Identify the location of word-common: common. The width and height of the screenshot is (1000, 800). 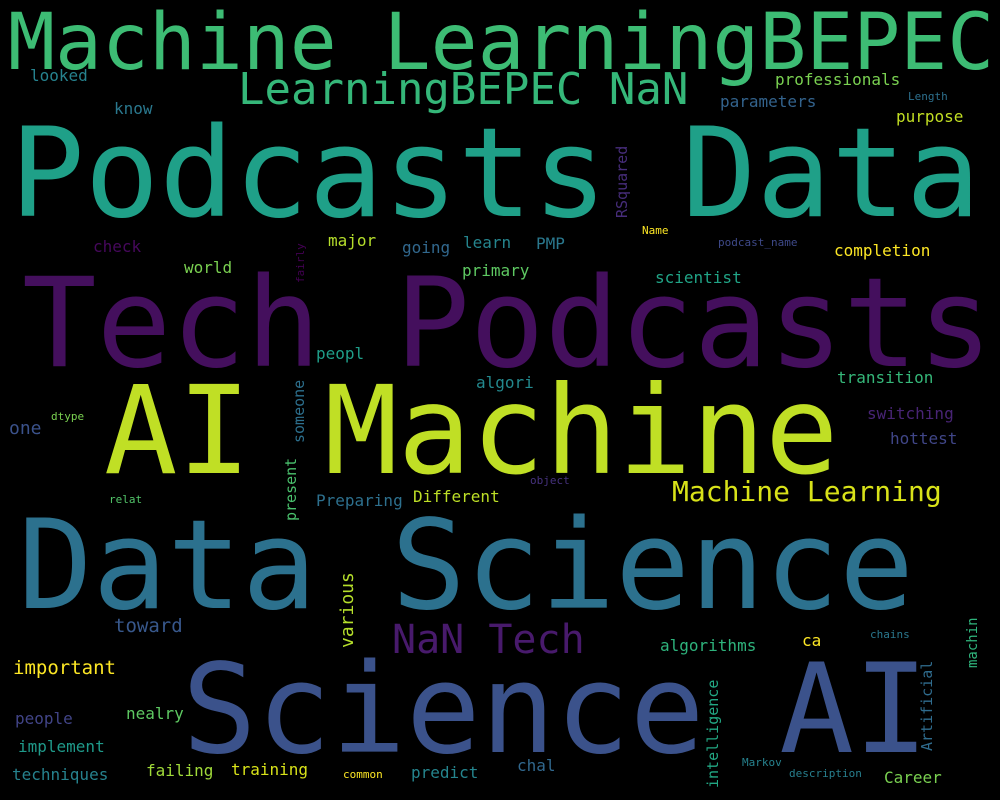
(363, 774).